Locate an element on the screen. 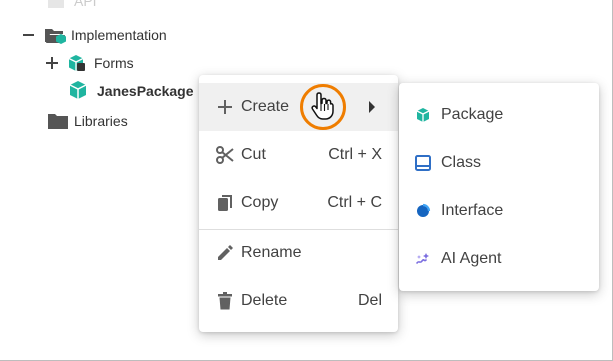  class-icon is located at coordinates (423, 163).